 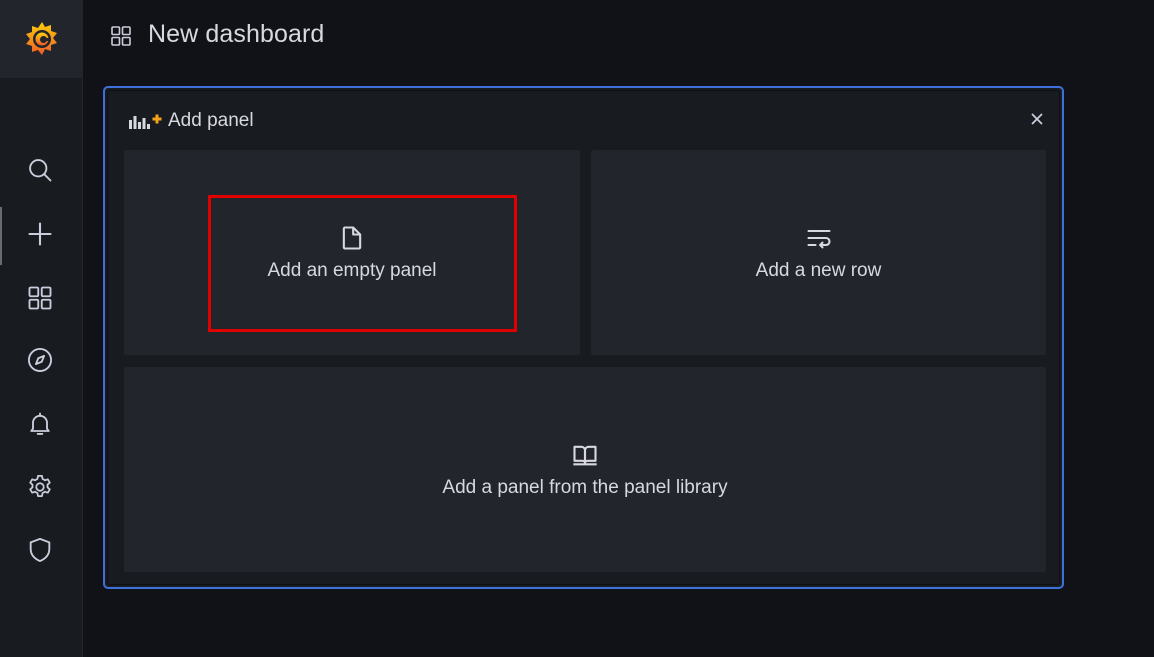 What do you see at coordinates (211, 120) in the screenshot?
I see `add-panel-title: Add panel` at bounding box center [211, 120].